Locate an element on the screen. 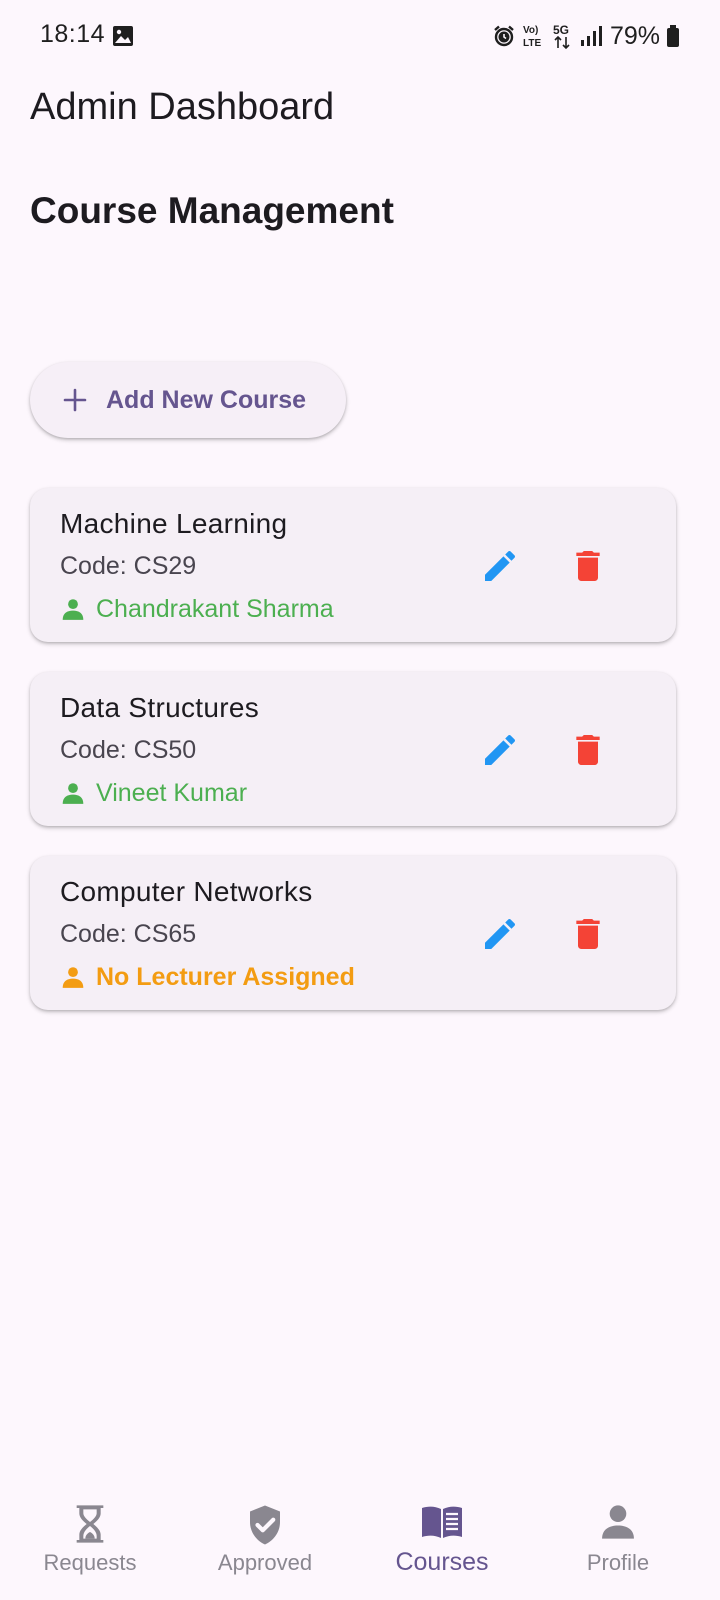 The height and width of the screenshot is (1600, 720). course-lecturer: Chandrakant Sharma is located at coordinates (197, 609).